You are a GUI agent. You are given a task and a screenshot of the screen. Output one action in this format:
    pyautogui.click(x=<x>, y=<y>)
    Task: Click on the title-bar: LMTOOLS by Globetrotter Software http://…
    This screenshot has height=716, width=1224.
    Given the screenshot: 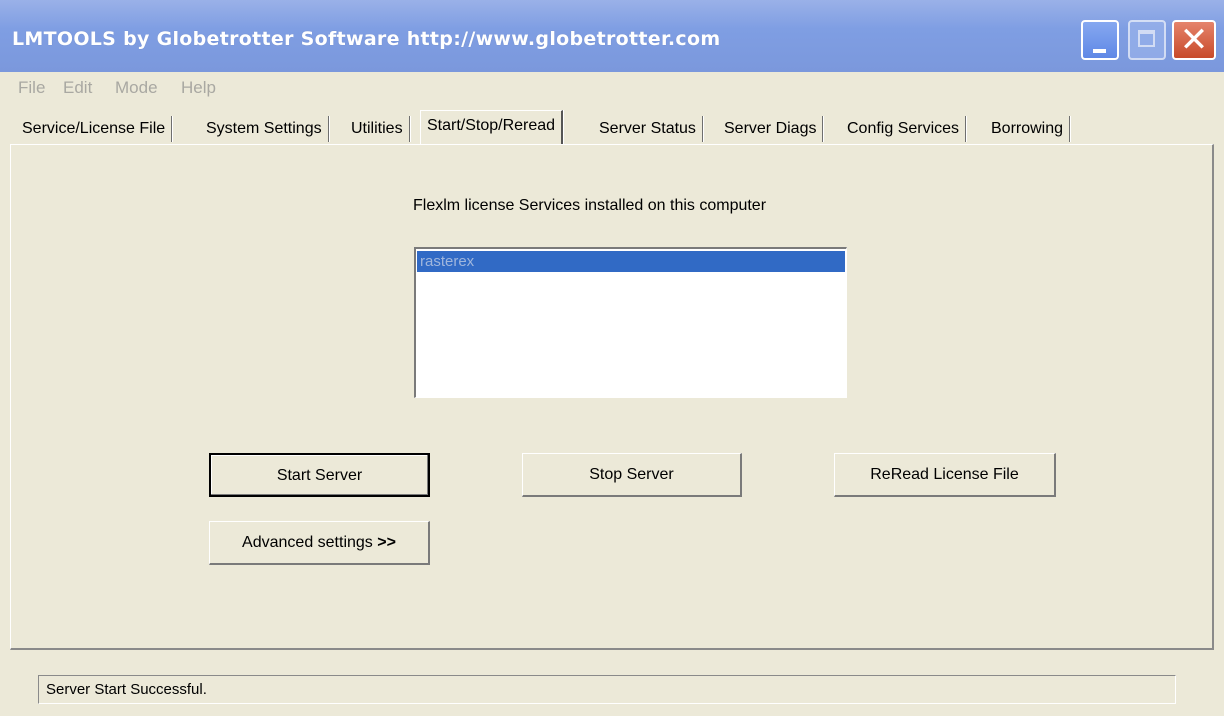 What is the action you would take?
    pyautogui.click(x=612, y=36)
    